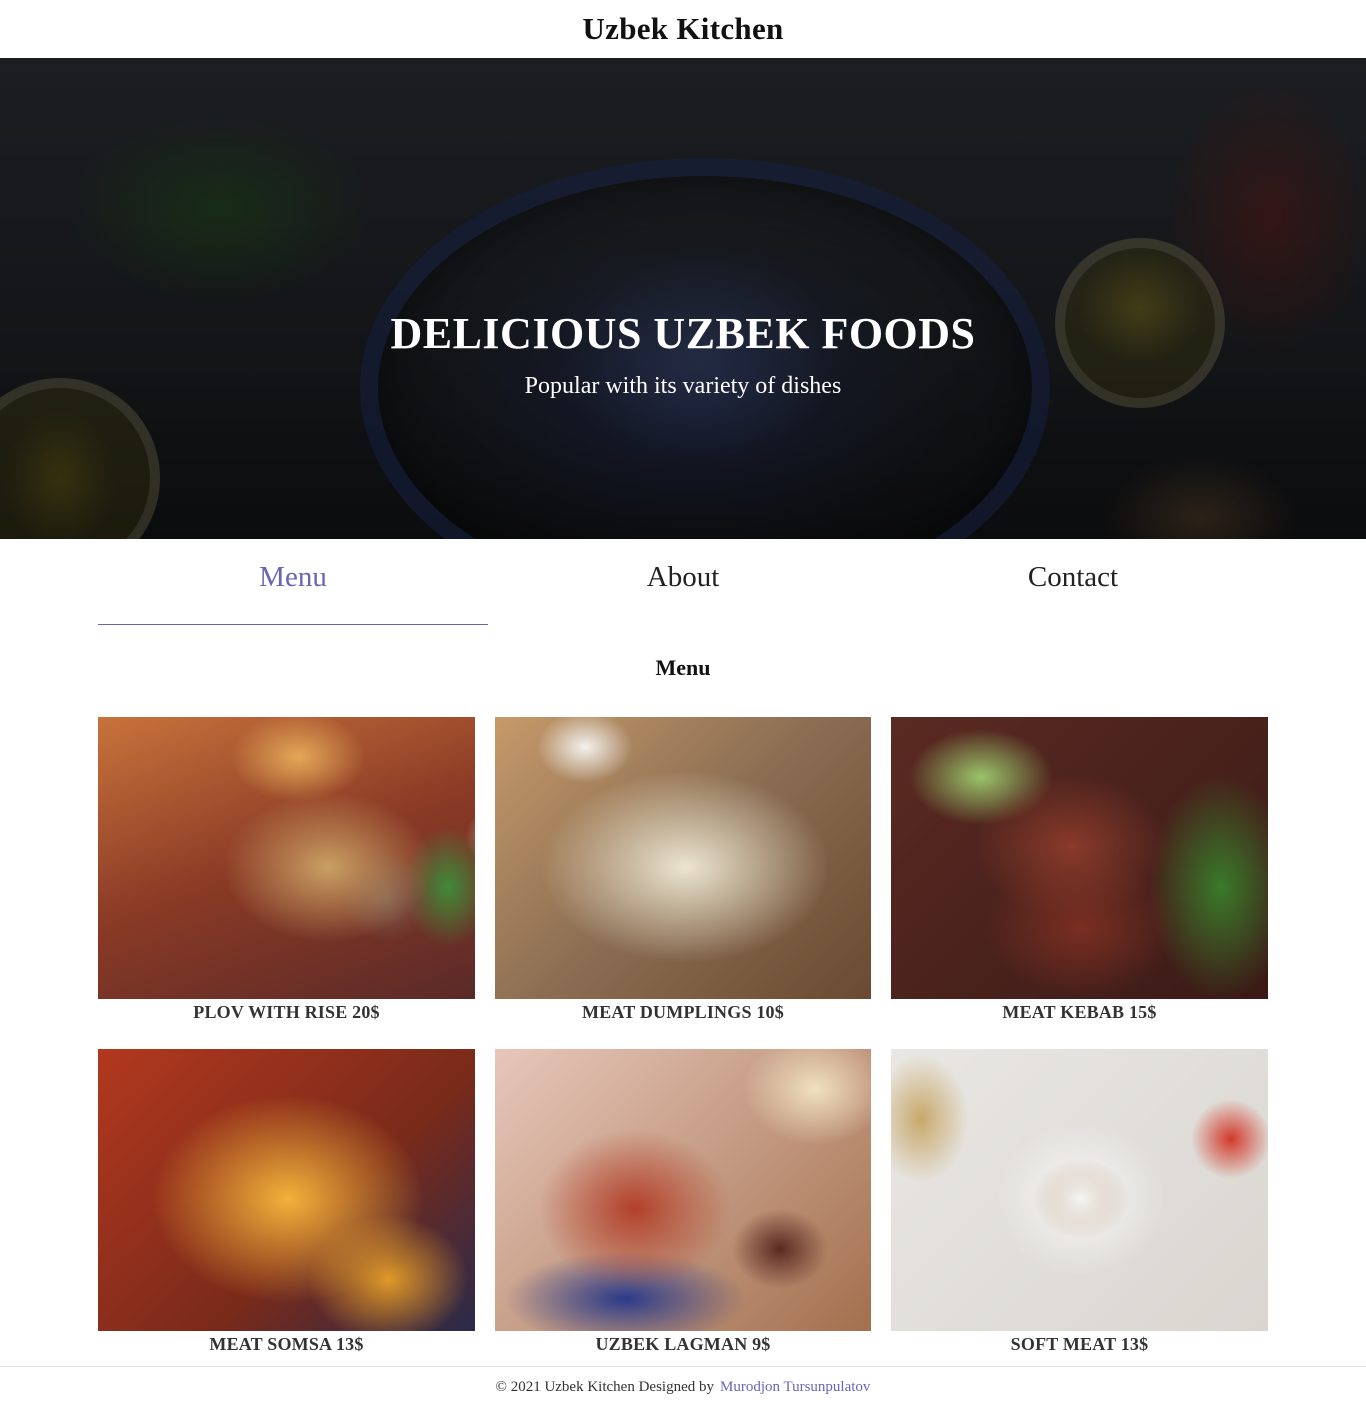 The width and height of the screenshot is (1366, 1407). Describe the element at coordinates (286, 1344) in the screenshot. I see `menu-item-label: MEAT SOMSA 13$` at that location.